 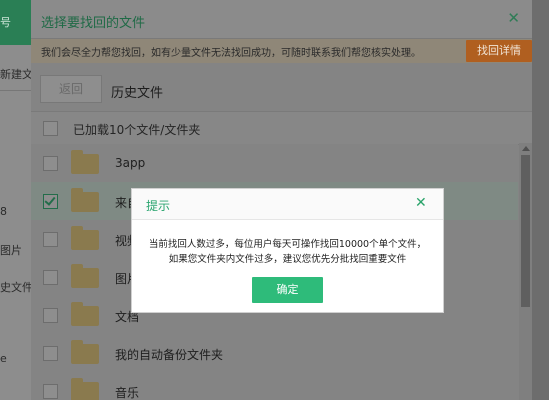 I want to click on notice-bar: 我们会尽全力帮您找回，如有少量文件无法找回成功，可随时联系我们帮您核实处理。, so click(x=281, y=51).